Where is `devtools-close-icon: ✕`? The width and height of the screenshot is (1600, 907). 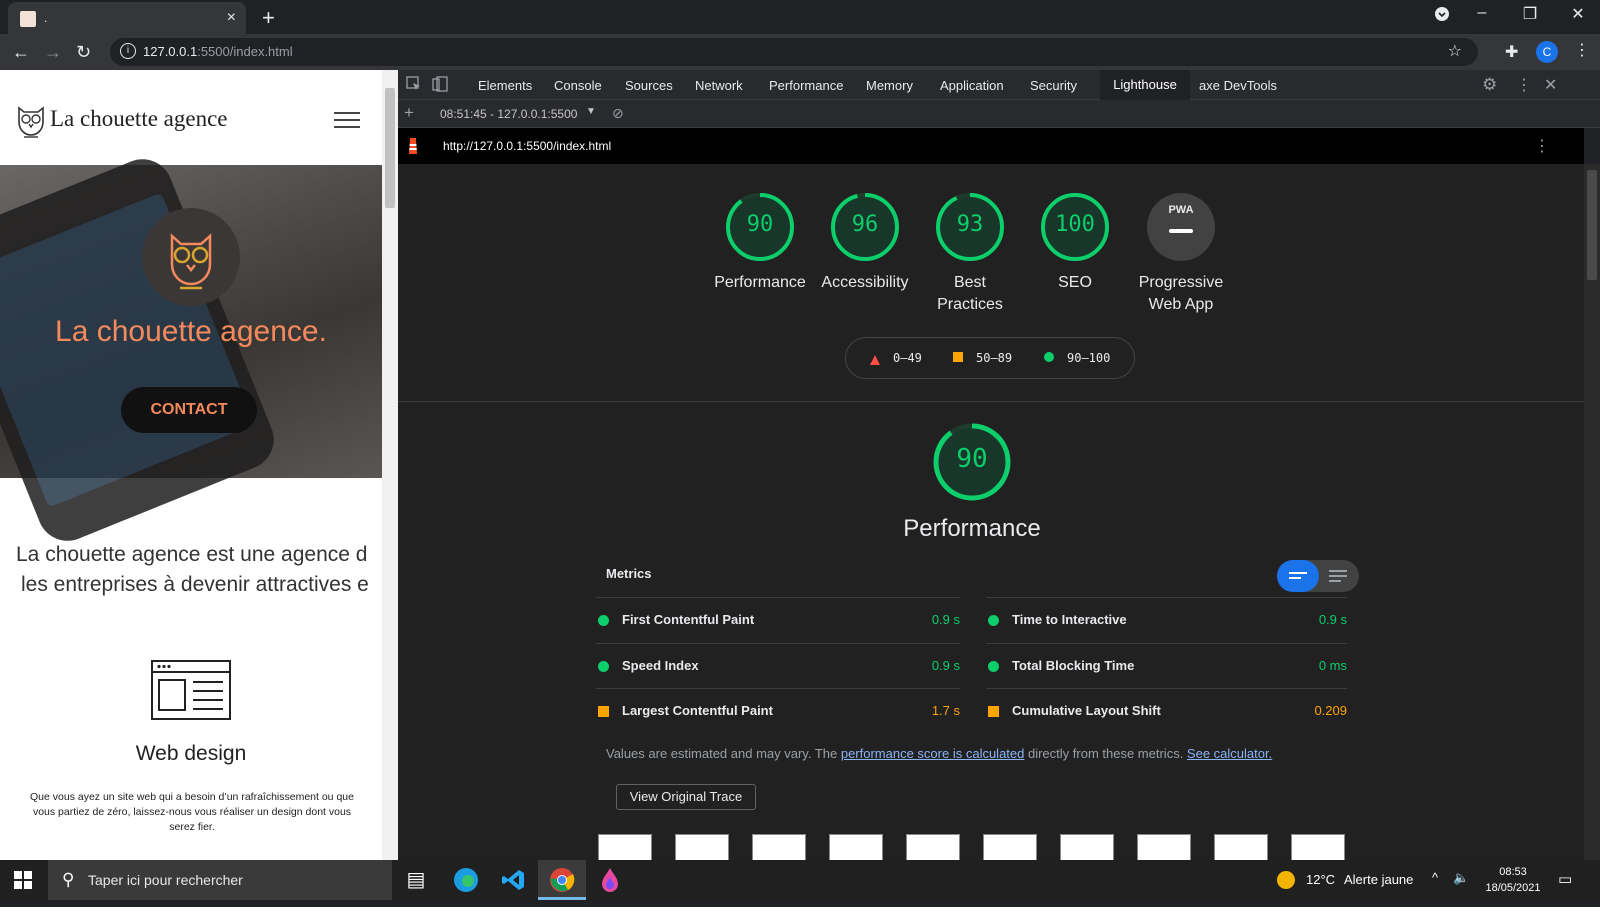
devtools-close-icon: ✕ is located at coordinates (1550, 85).